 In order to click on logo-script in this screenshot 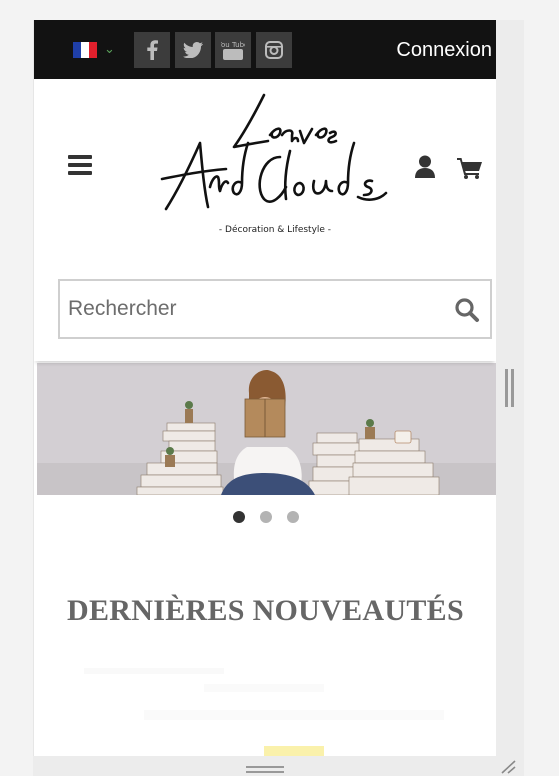, I will do `click(274, 152)`.